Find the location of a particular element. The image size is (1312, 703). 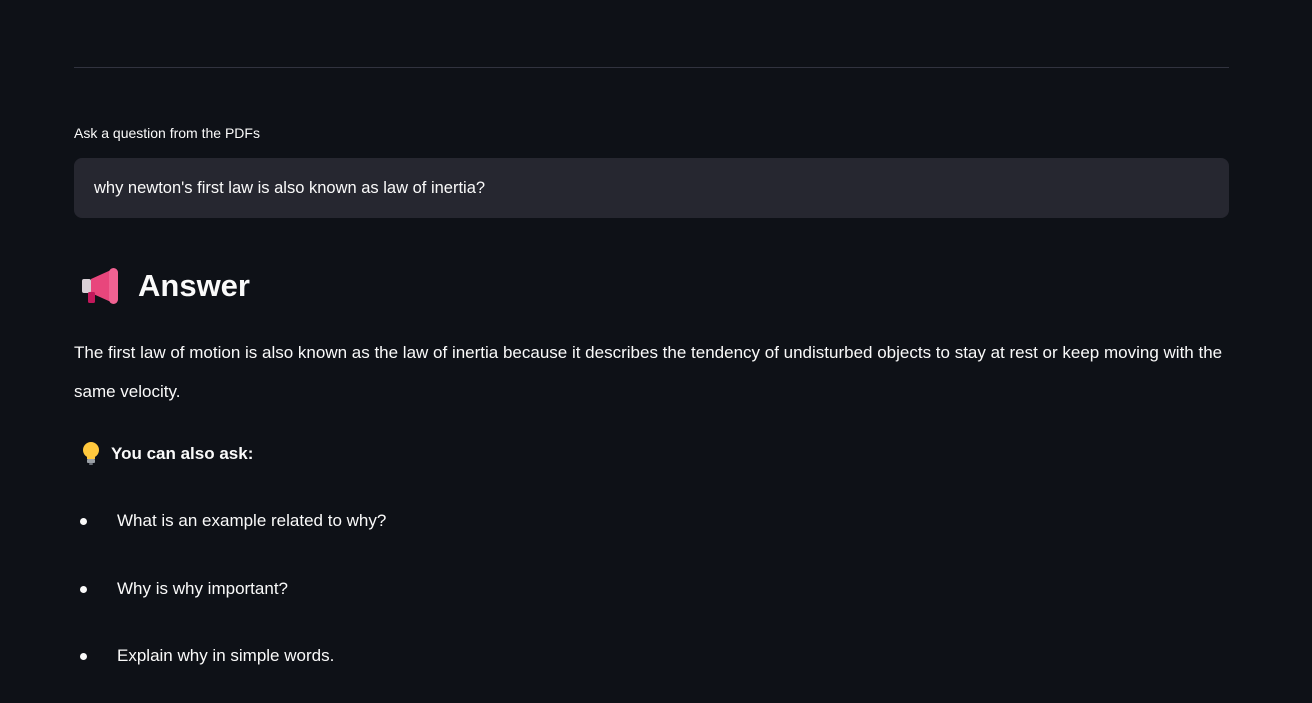

suggestion-item: Why is why important? is located at coordinates (230, 589).